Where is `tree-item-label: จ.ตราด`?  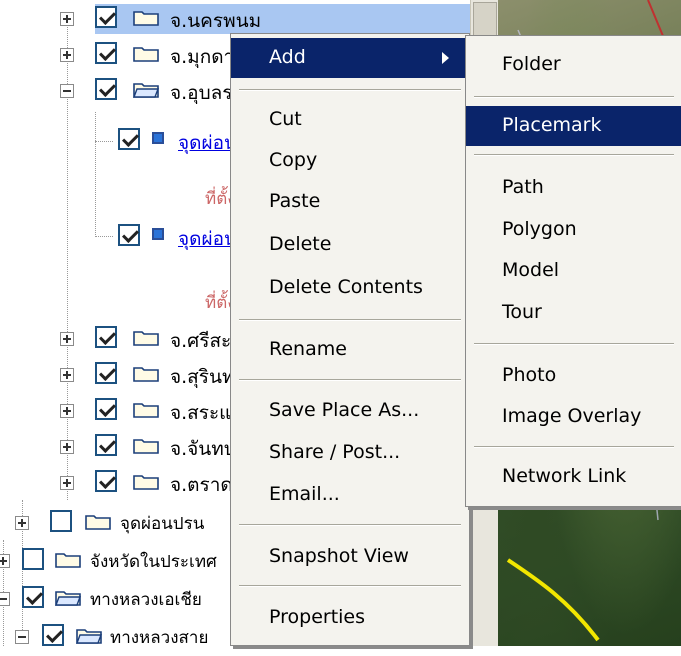
tree-item-label: จ.ตราด is located at coordinates (201, 485).